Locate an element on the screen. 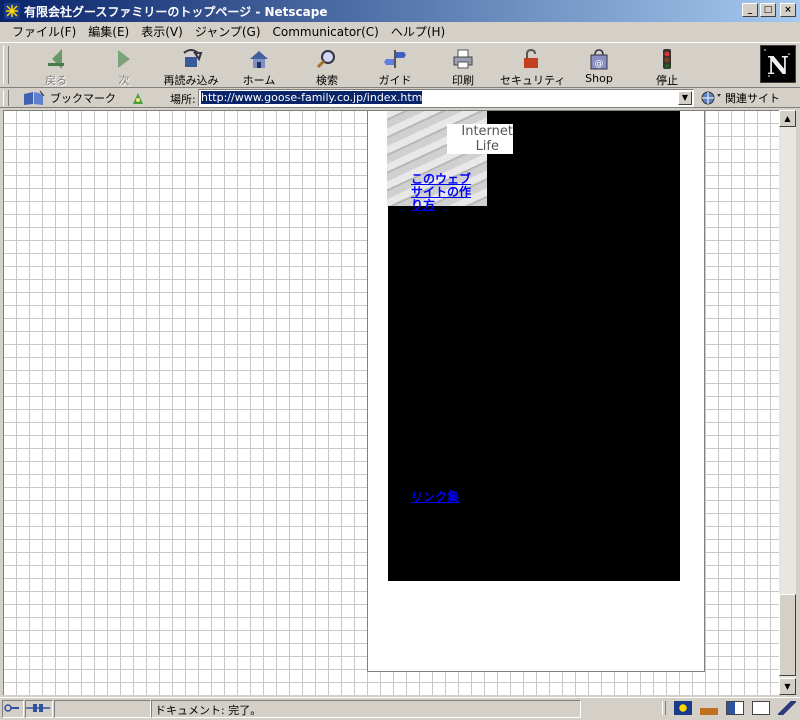 This screenshot has width=800, height=720. back-arrow-icon is located at coordinates (56, 59).